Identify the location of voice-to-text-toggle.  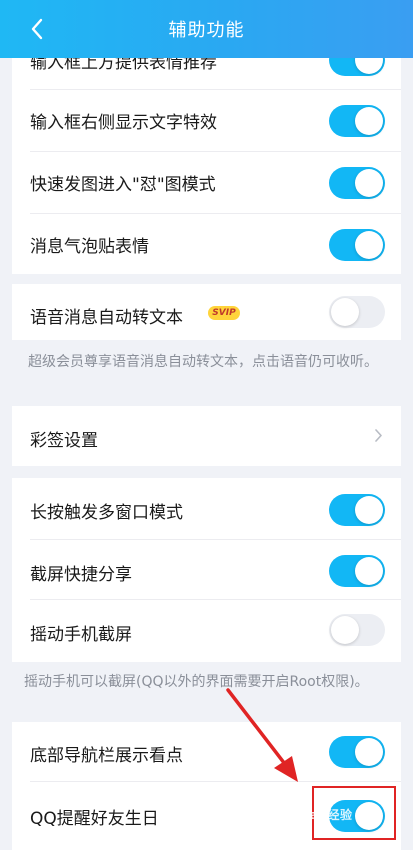
(357, 312).